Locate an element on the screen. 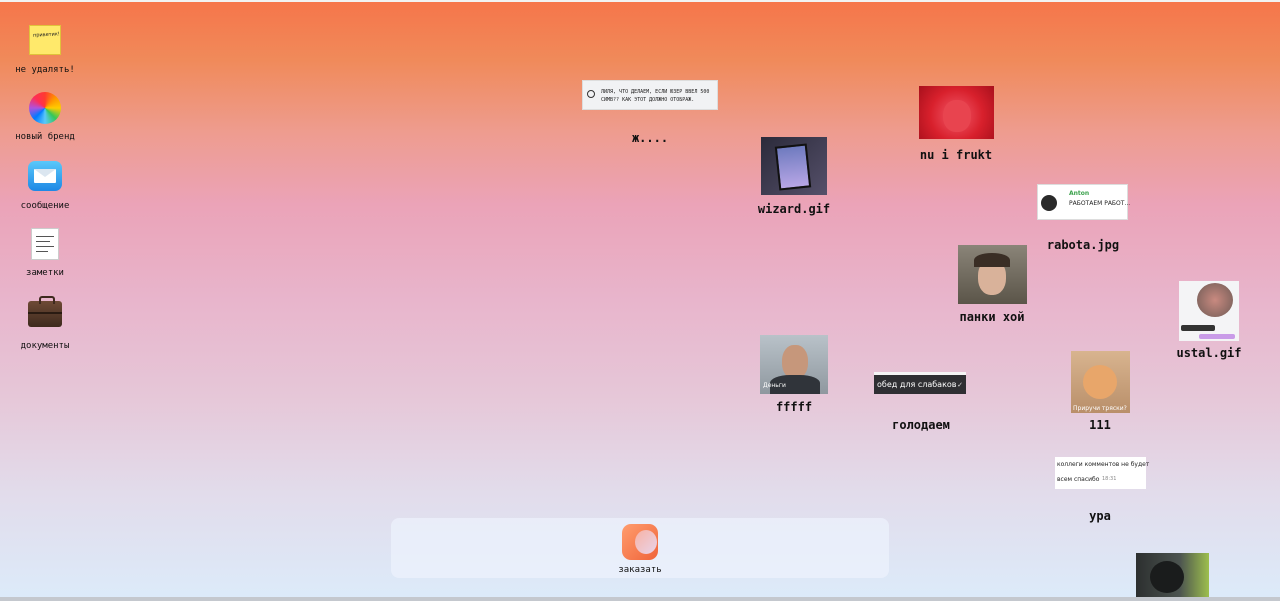 This screenshot has width=1280, height=601. color-wheel-icon is located at coordinates (45, 110).